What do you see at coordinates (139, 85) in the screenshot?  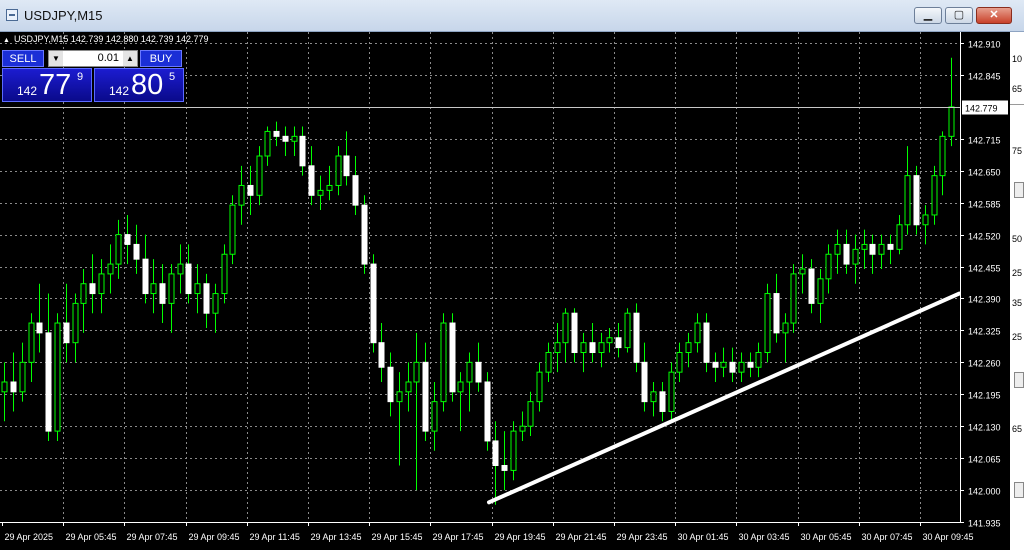 I see `buy-price-box: 142 80 5` at bounding box center [139, 85].